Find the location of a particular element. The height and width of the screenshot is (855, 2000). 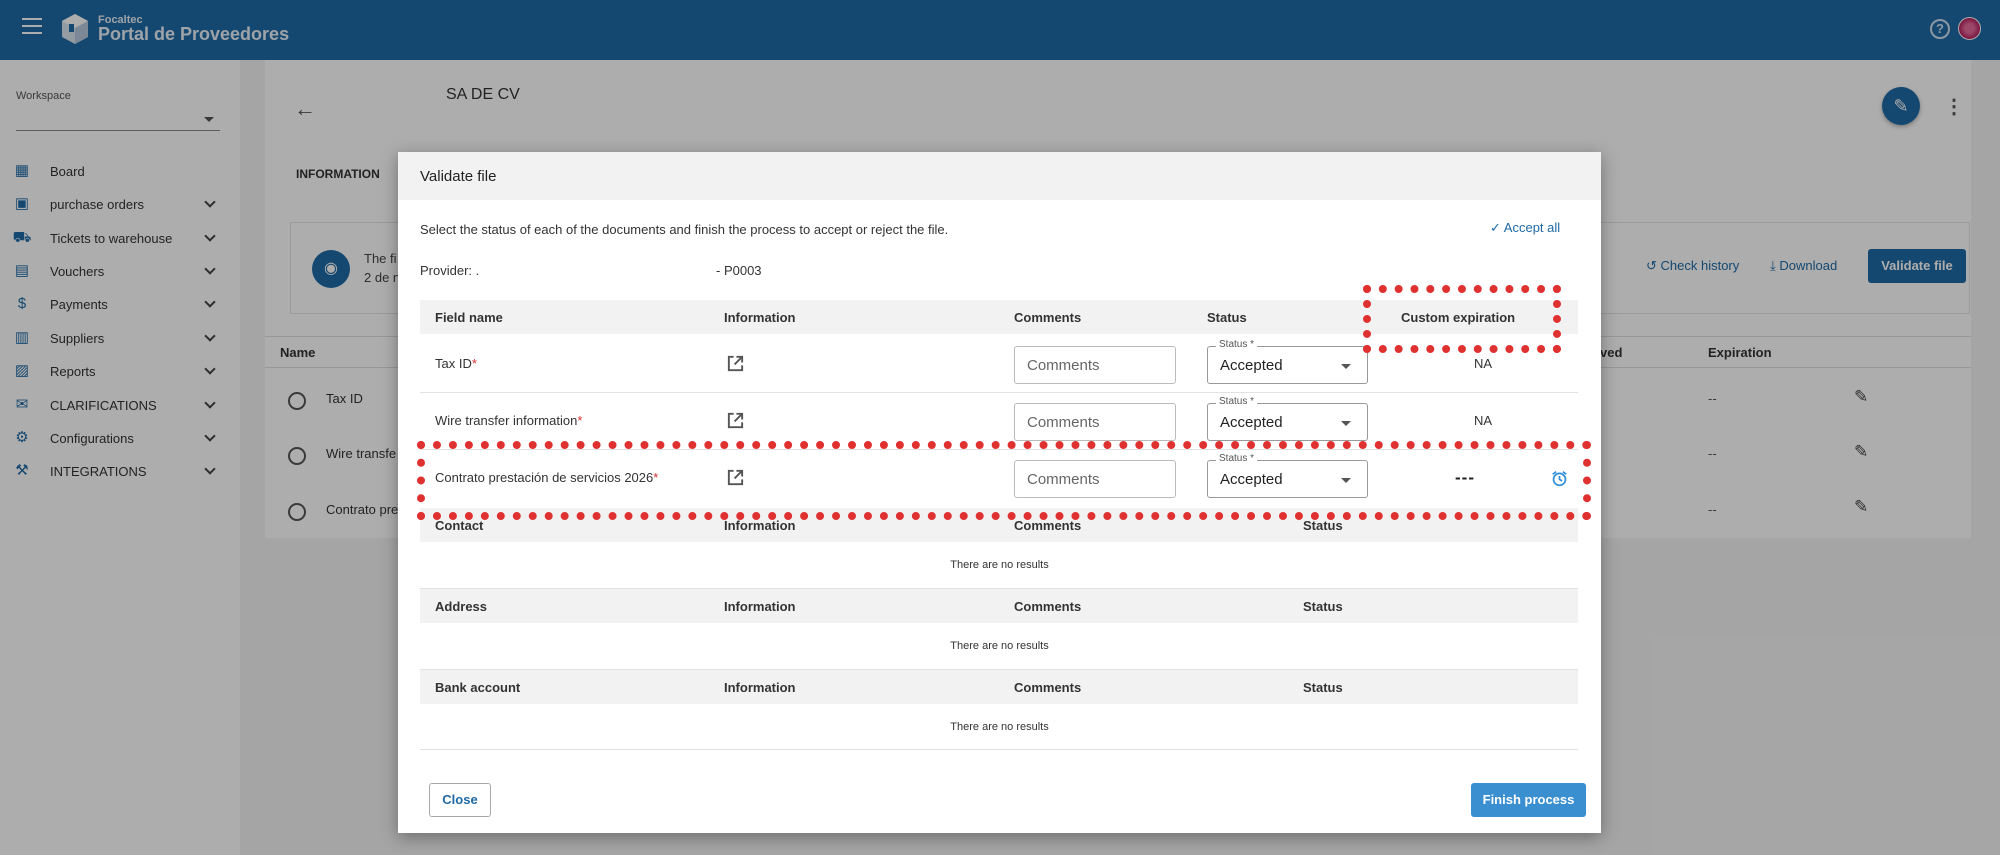

finish-process-button: Finish process is located at coordinates (1528, 800).